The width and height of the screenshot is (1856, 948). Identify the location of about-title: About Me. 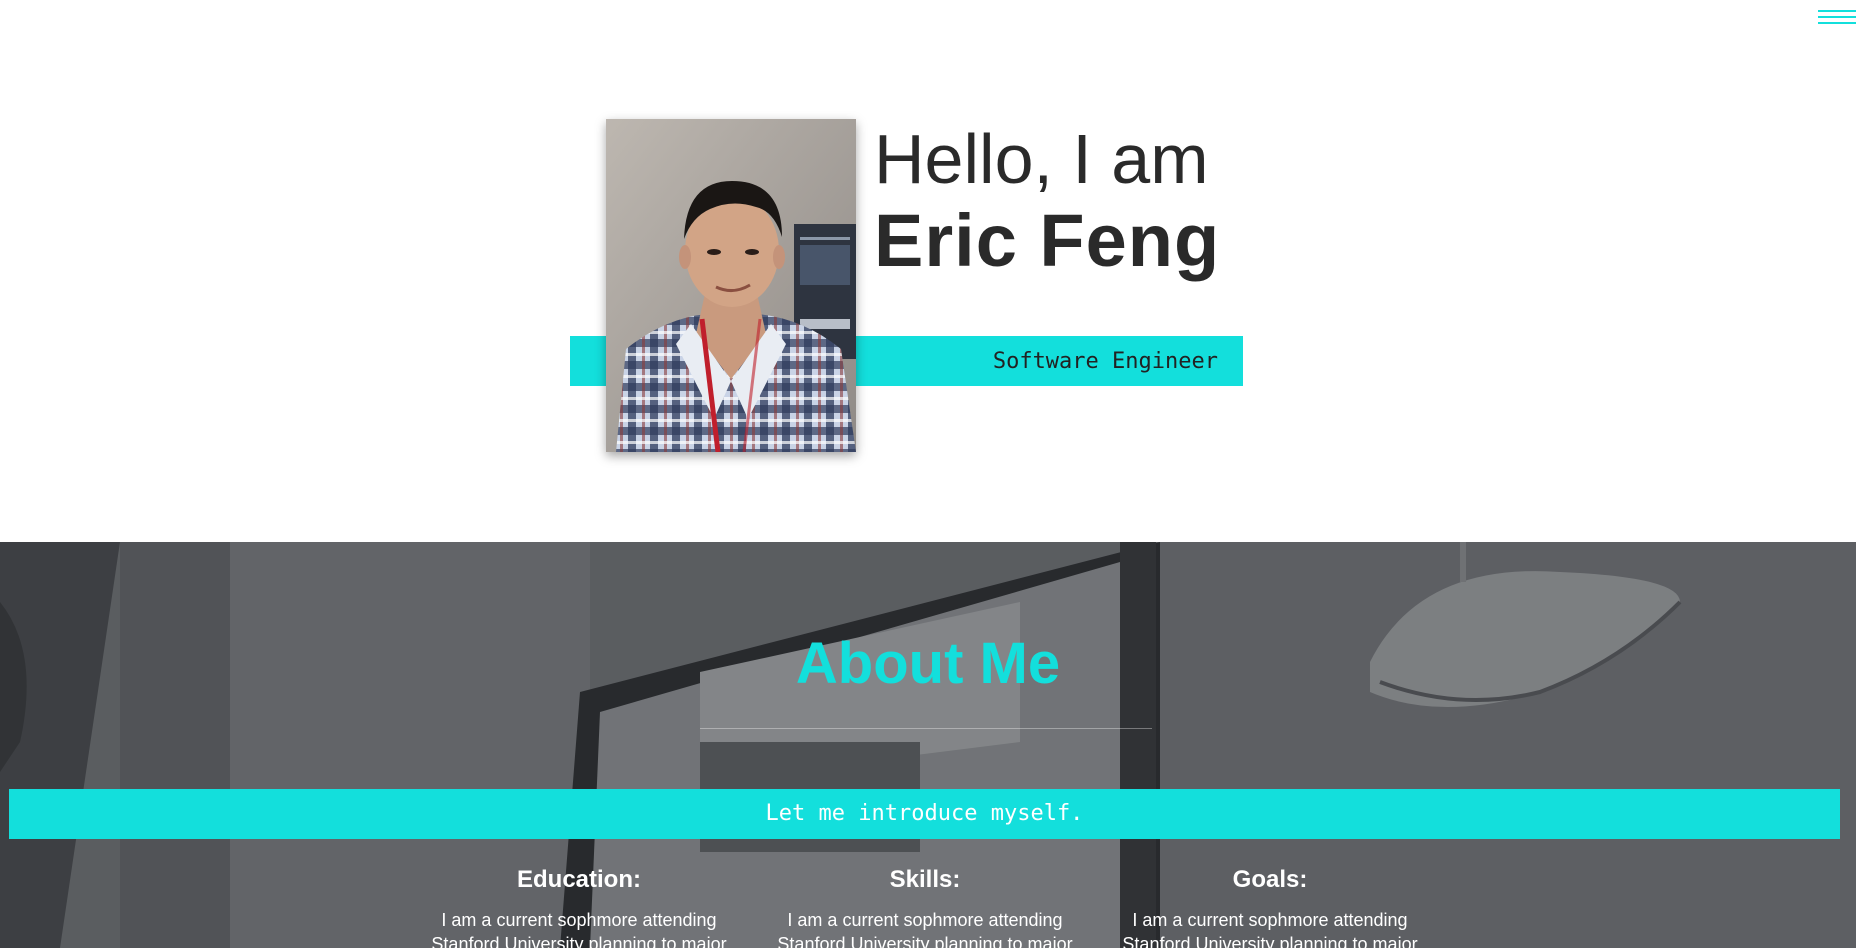
(928, 663).